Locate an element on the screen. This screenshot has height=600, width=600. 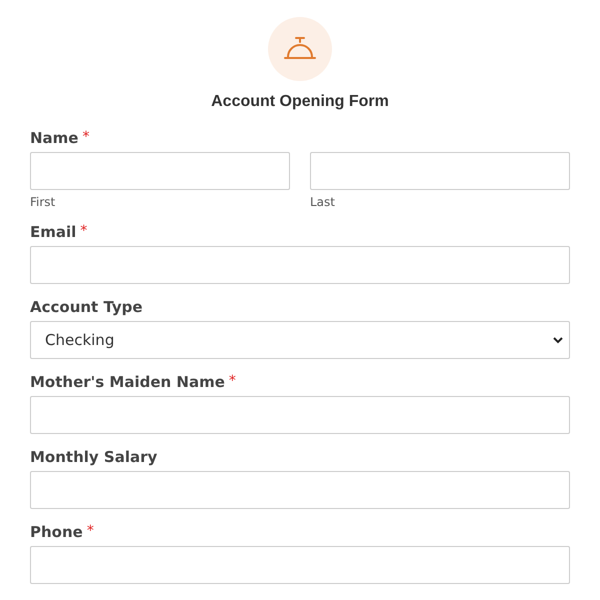
field-label: Mother's Maiden Name is located at coordinates (127, 382).